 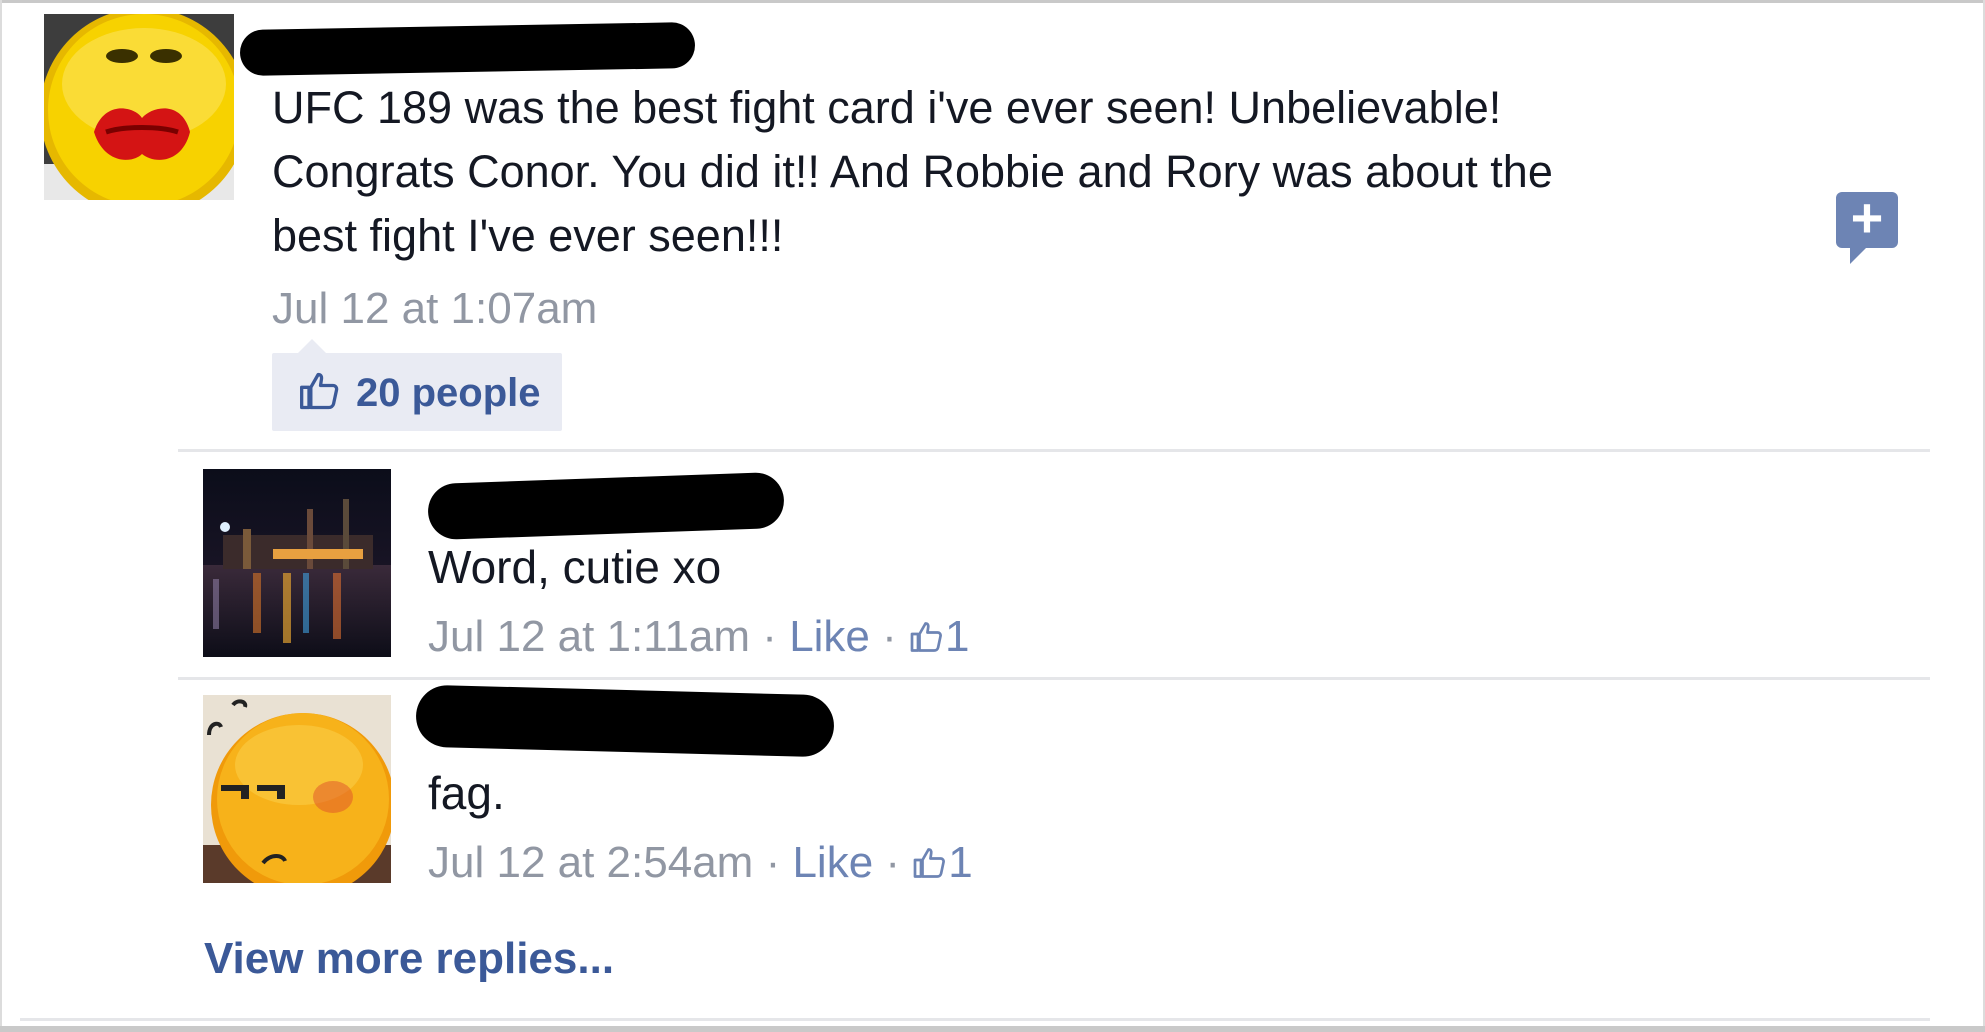 I want to click on kiss-emoji-icon, so click(x=139, y=107).